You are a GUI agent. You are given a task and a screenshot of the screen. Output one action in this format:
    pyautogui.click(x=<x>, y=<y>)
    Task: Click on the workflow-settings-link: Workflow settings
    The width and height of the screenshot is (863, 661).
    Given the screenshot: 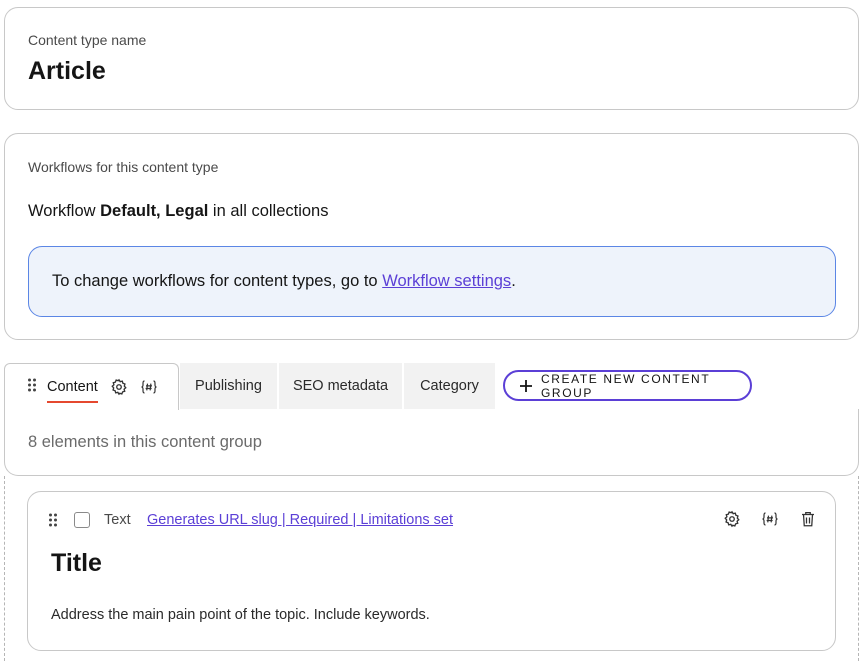 What is the action you would take?
    pyautogui.click(x=446, y=281)
    